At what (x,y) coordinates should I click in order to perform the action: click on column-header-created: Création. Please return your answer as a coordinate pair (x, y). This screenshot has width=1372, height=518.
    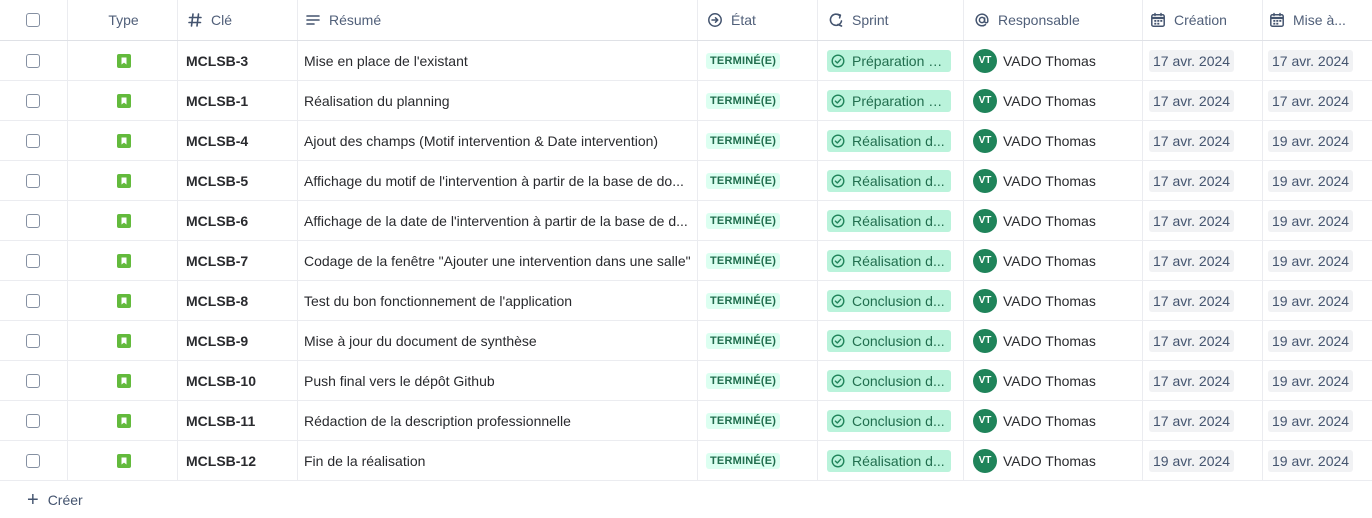
    Looking at the image, I should click on (1203, 20).